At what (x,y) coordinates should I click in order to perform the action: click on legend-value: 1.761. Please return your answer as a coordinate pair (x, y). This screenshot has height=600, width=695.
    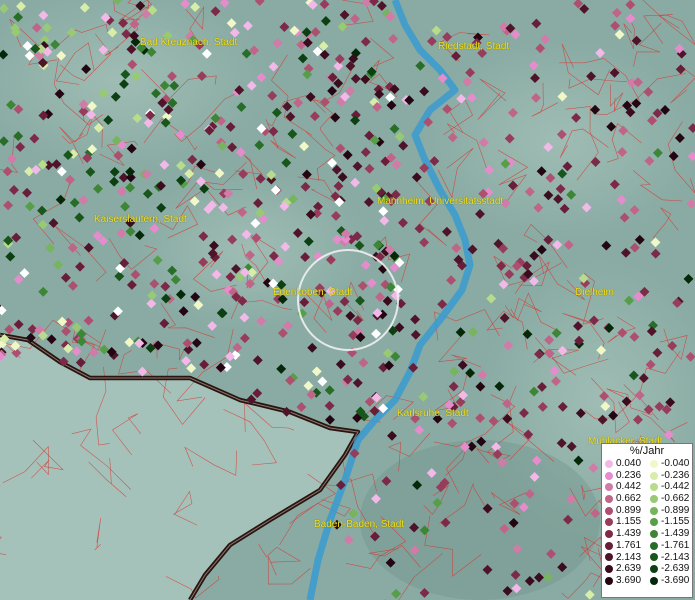
    Looking at the image, I should click on (629, 545).